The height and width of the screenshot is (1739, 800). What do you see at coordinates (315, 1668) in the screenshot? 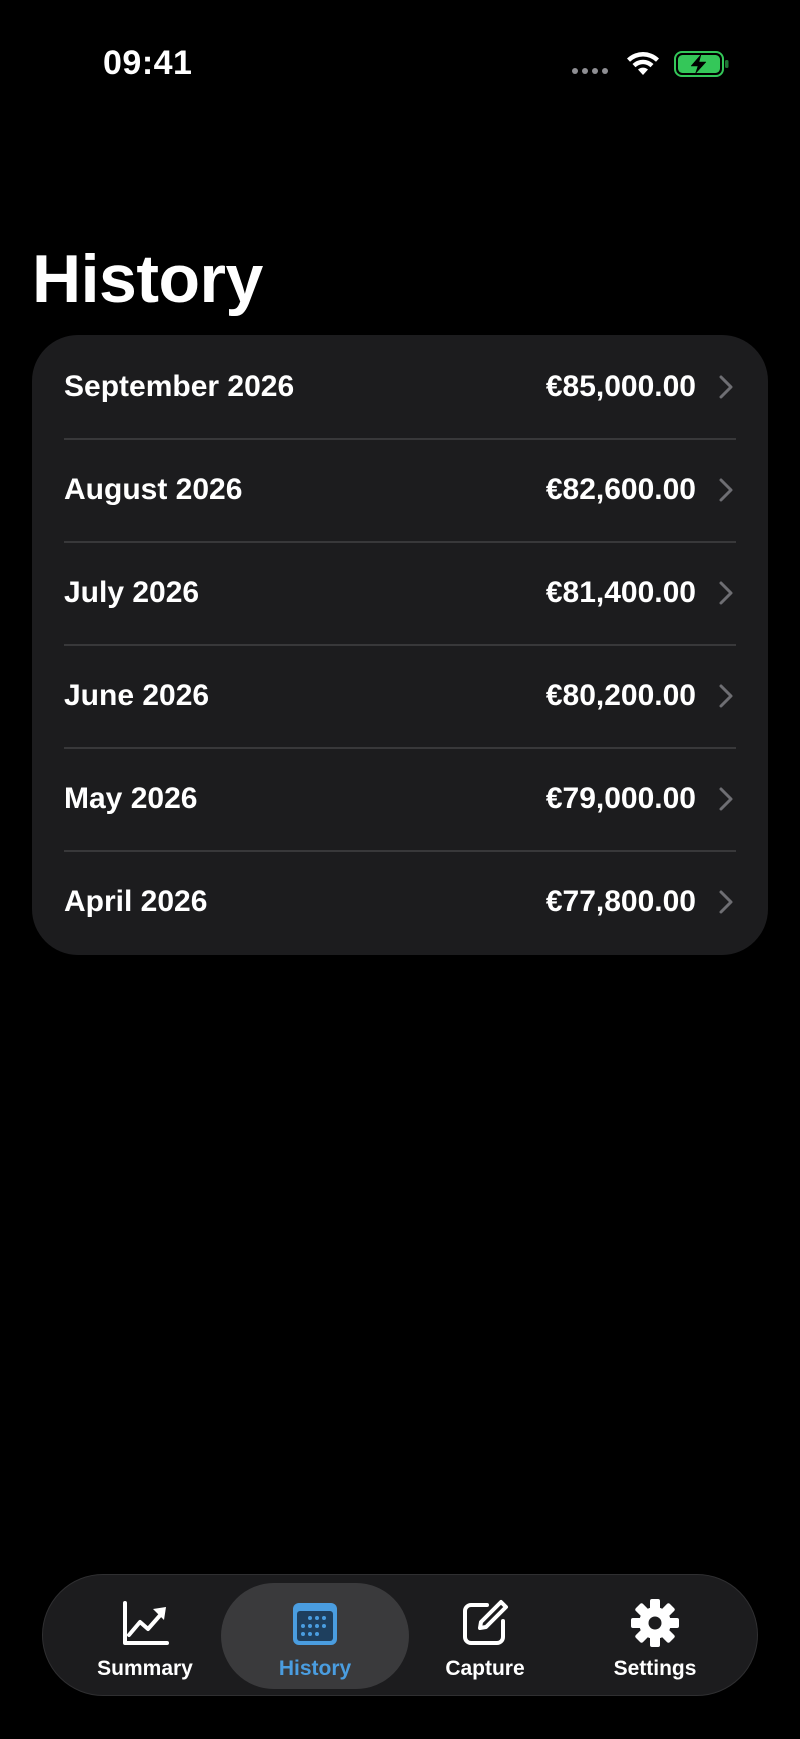
I see `tab-label: History` at bounding box center [315, 1668].